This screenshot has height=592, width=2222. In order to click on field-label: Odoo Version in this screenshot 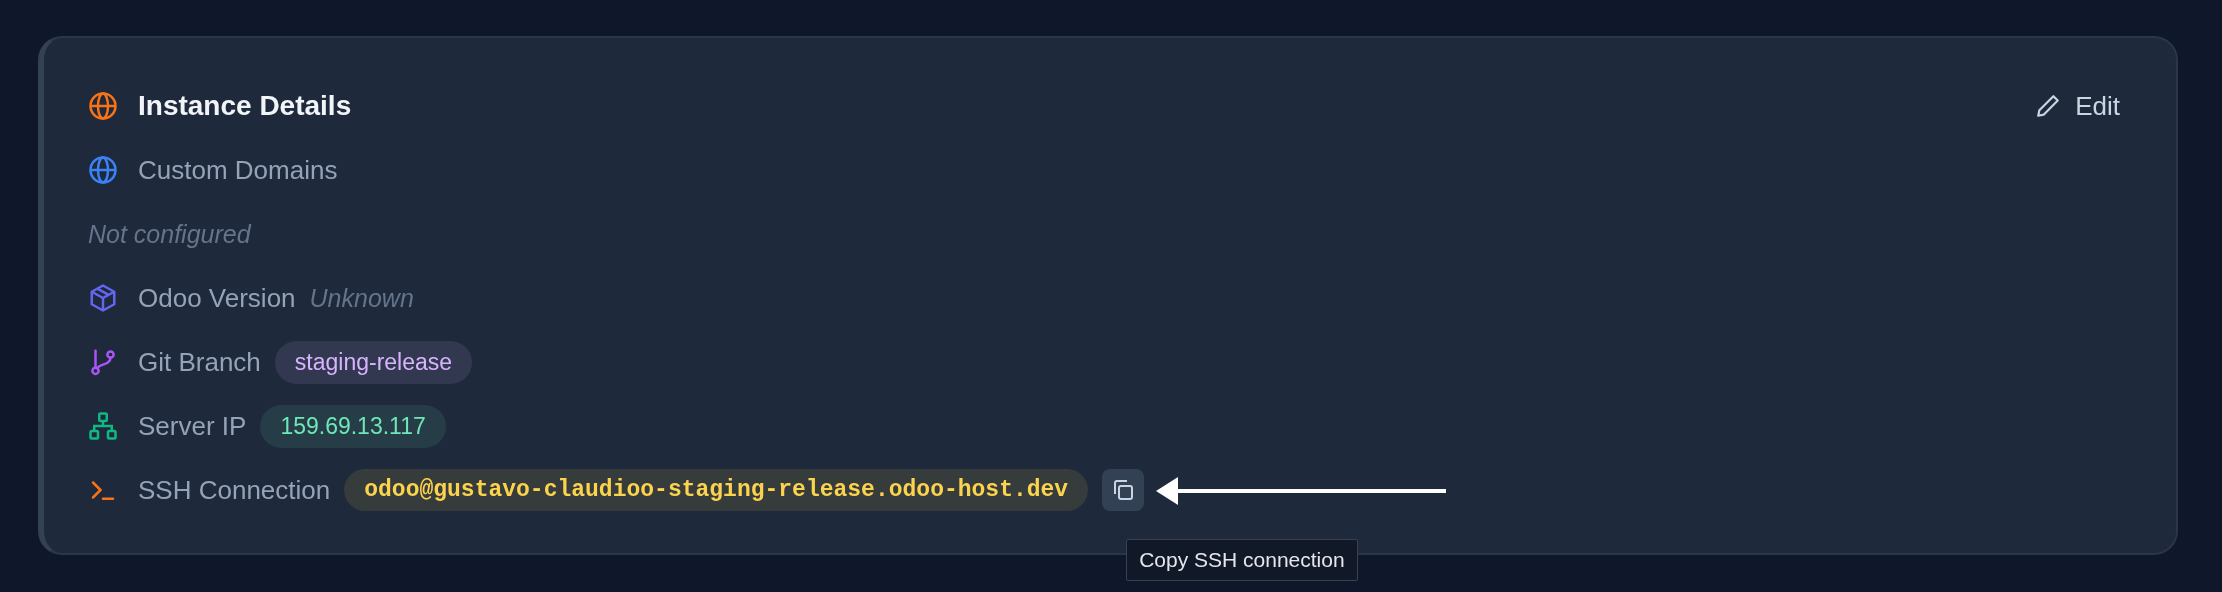, I will do `click(217, 298)`.